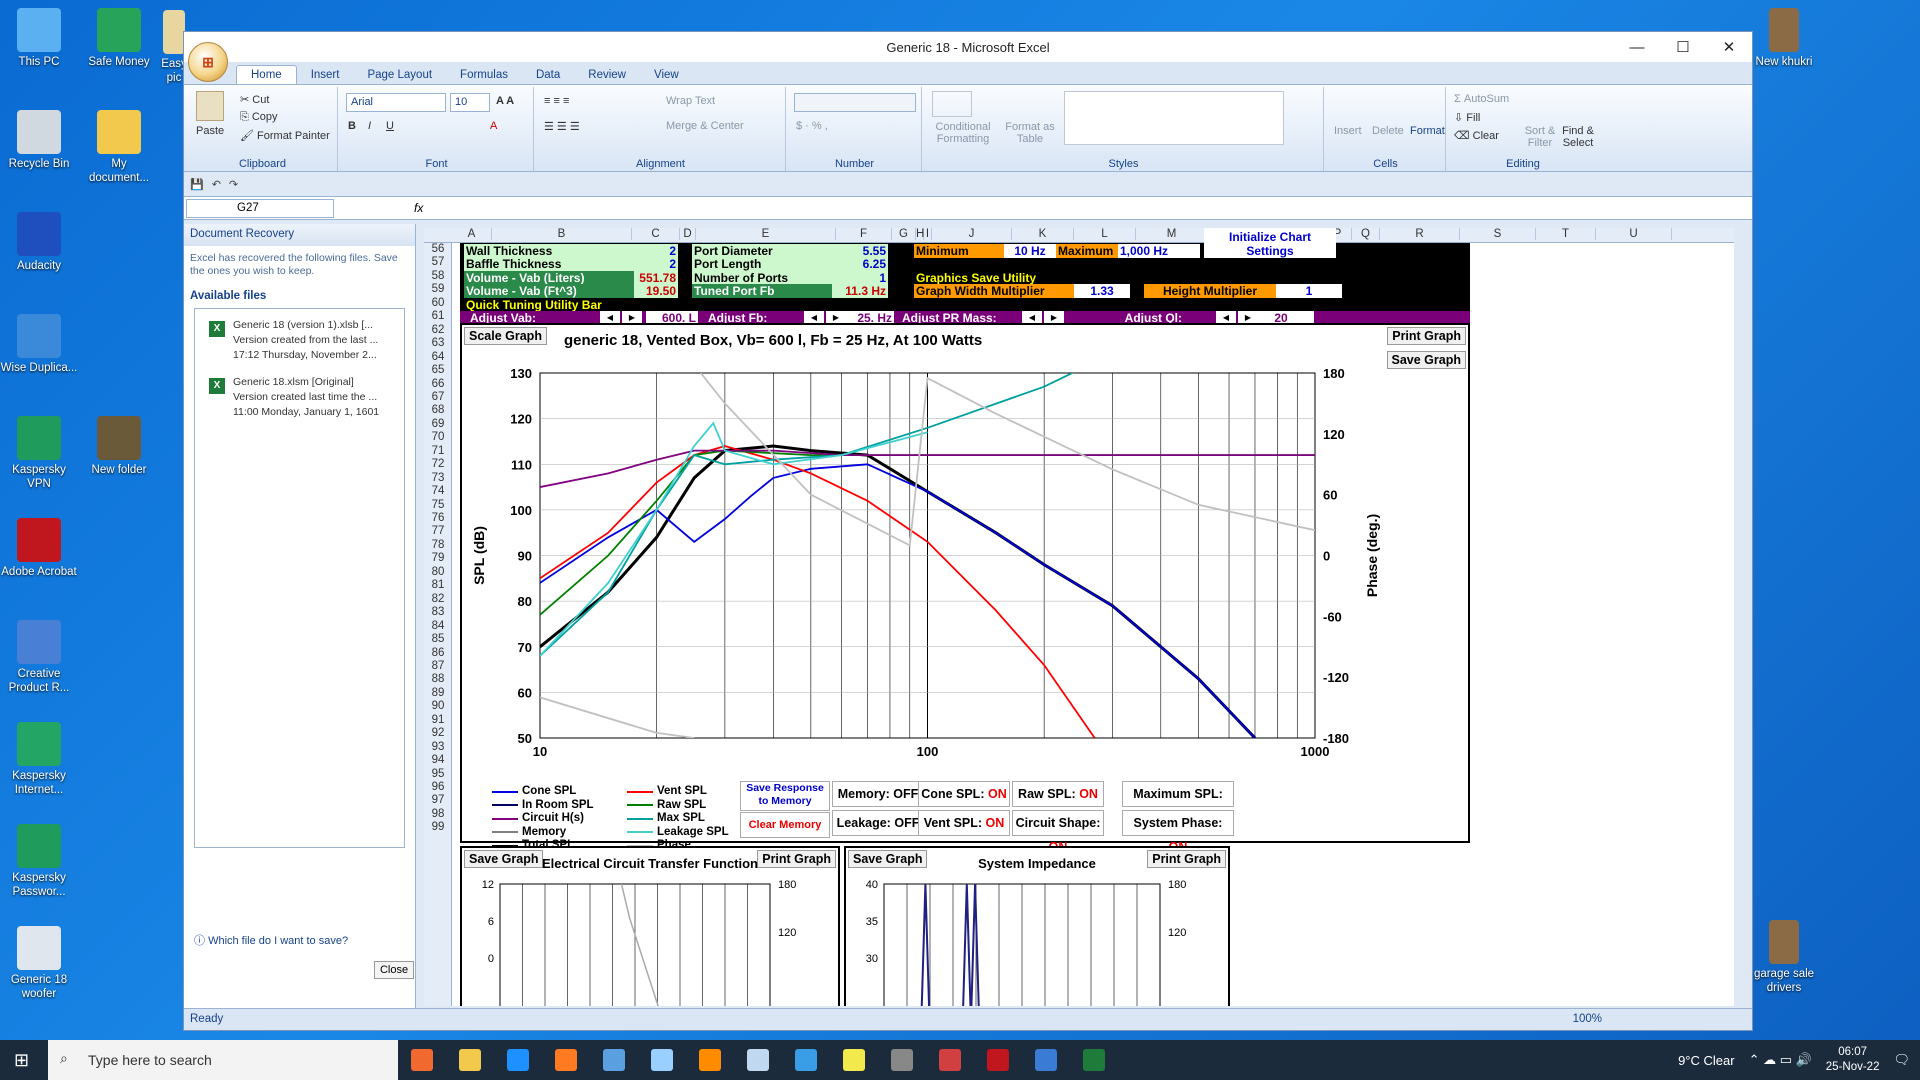 Image resolution: width=1920 pixels, height=1080 pixels. Describe the element at coordinates (39, 140) in the screenshot. I see `desktop-icon: Recycle Bin` at that location.